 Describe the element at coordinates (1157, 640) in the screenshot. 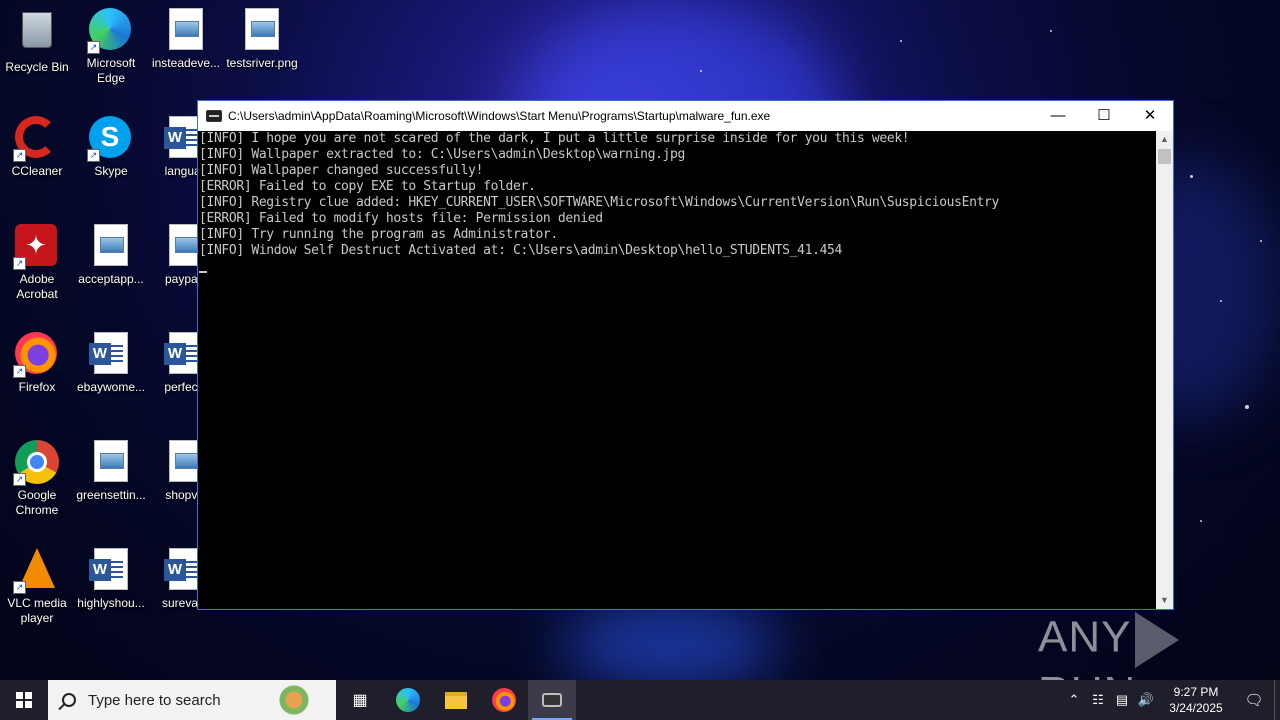

I see `play-logo-icon` at that location.